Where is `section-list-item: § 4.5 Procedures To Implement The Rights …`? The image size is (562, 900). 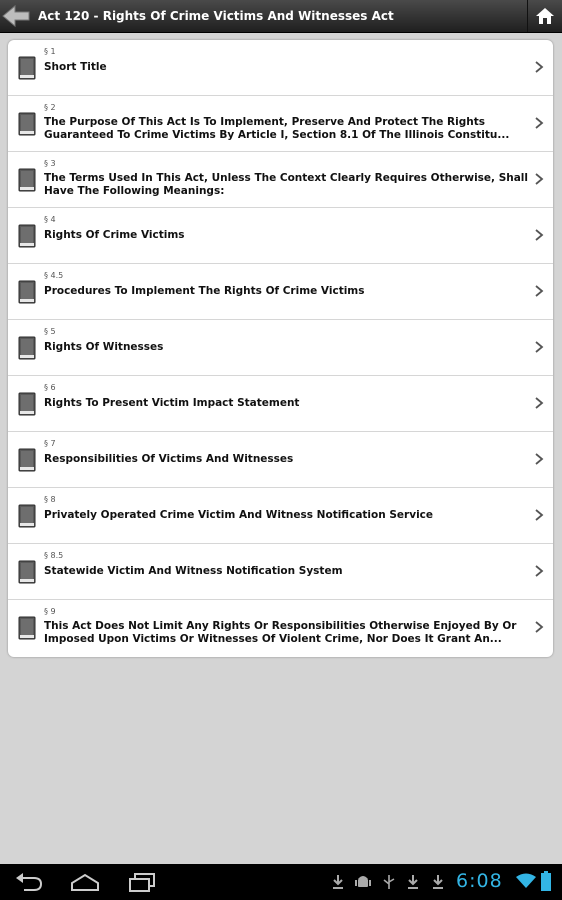
section-list-item: § 4.5 Procedures To Implement The Rights … is located at coordinates (280, 292).